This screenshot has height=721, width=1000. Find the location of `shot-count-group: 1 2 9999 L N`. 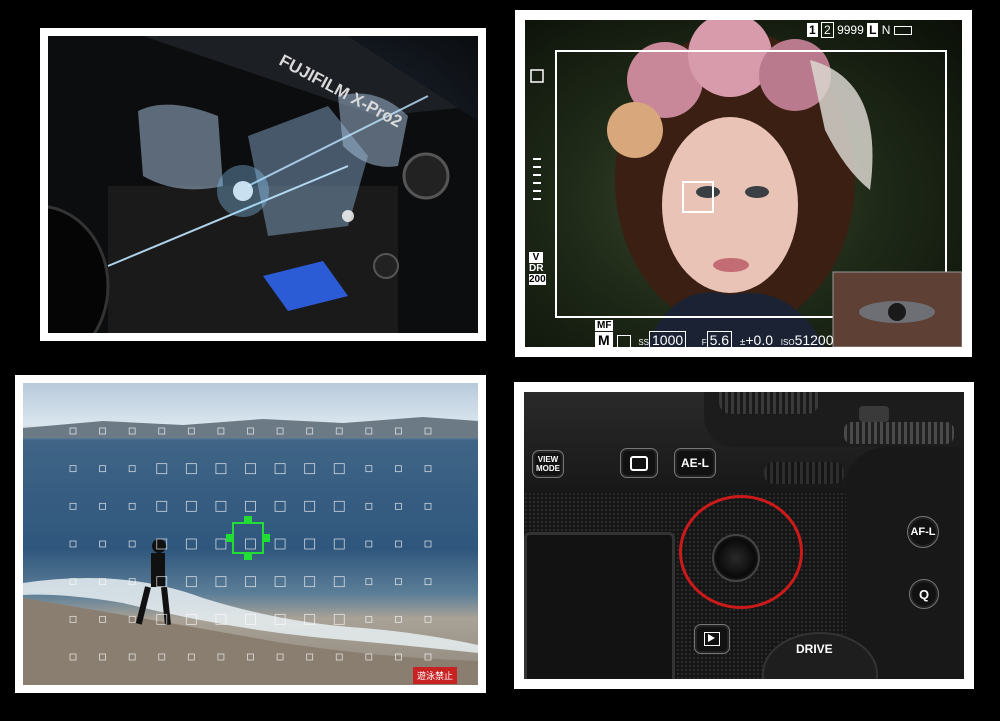

shot-count-group: 1 2 9999 L N is located at coordinates (859, 30).